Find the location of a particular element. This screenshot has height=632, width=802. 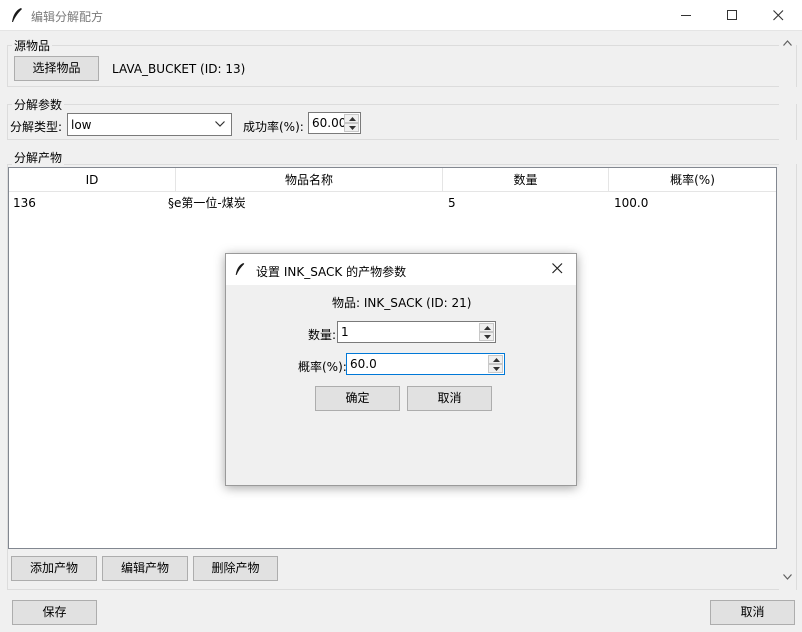

dialog-title-bar: 设置 INK_SACK 的产物参数 is located at coordinates (401, 269).